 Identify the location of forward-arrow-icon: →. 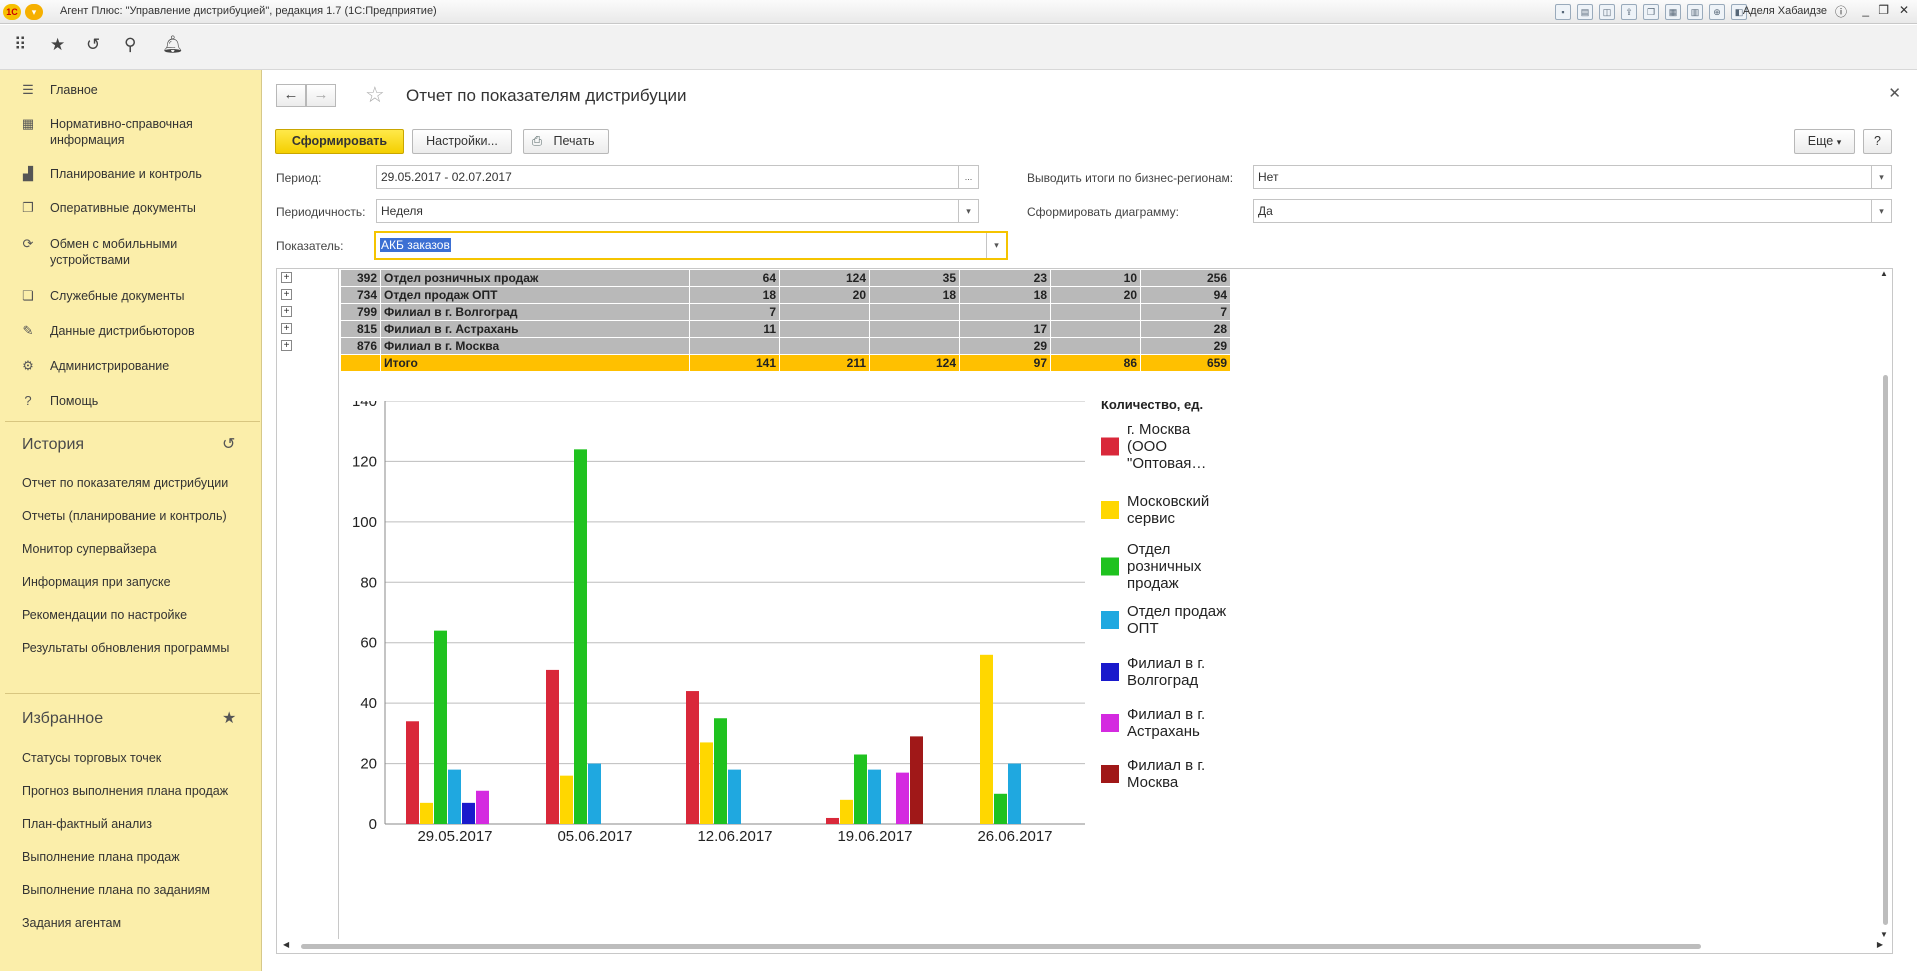
(321, 95).